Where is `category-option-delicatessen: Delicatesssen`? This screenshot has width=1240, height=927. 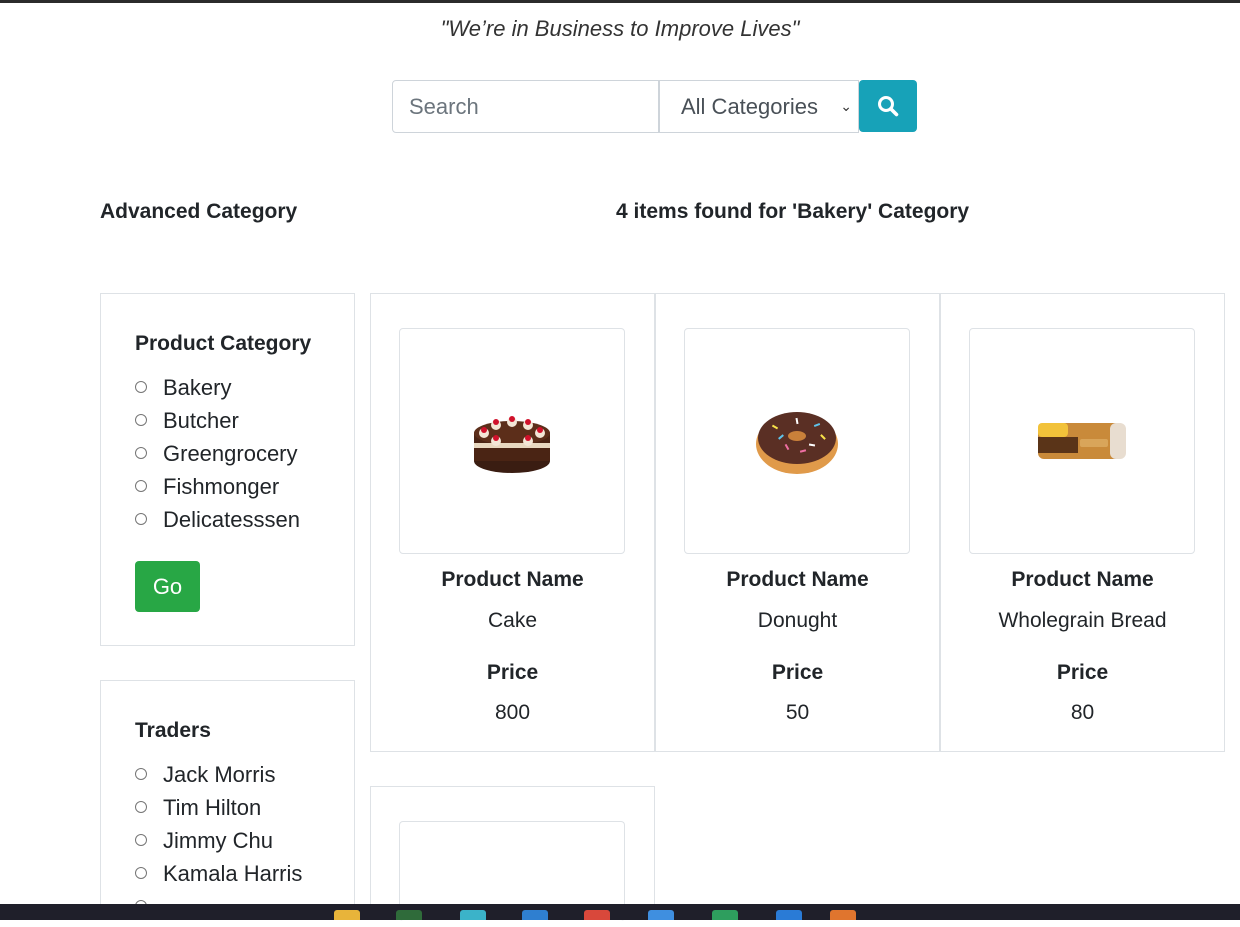 category-option-delicatessen: Delicatesssen is located at coordinates (217, 523).